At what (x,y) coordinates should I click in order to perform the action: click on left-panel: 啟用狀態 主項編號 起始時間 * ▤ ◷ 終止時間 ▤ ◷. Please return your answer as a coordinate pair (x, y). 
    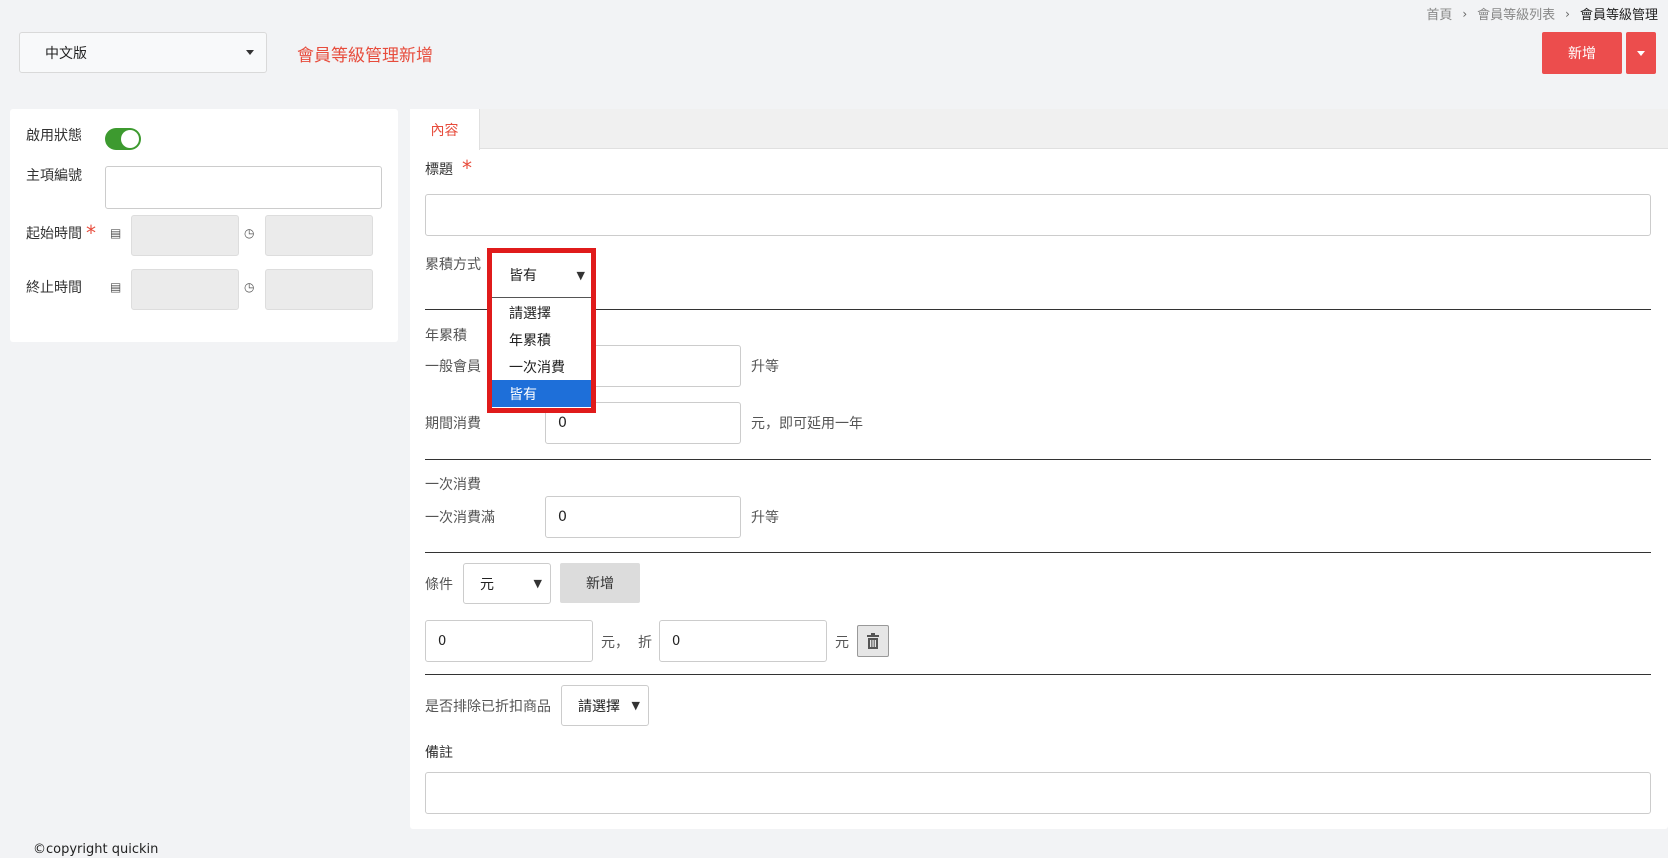
    Looking at the image, I should click on (204, 225).